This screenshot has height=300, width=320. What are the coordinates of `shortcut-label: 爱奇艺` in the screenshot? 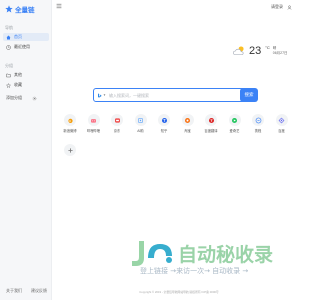 It's located at (234, 131).